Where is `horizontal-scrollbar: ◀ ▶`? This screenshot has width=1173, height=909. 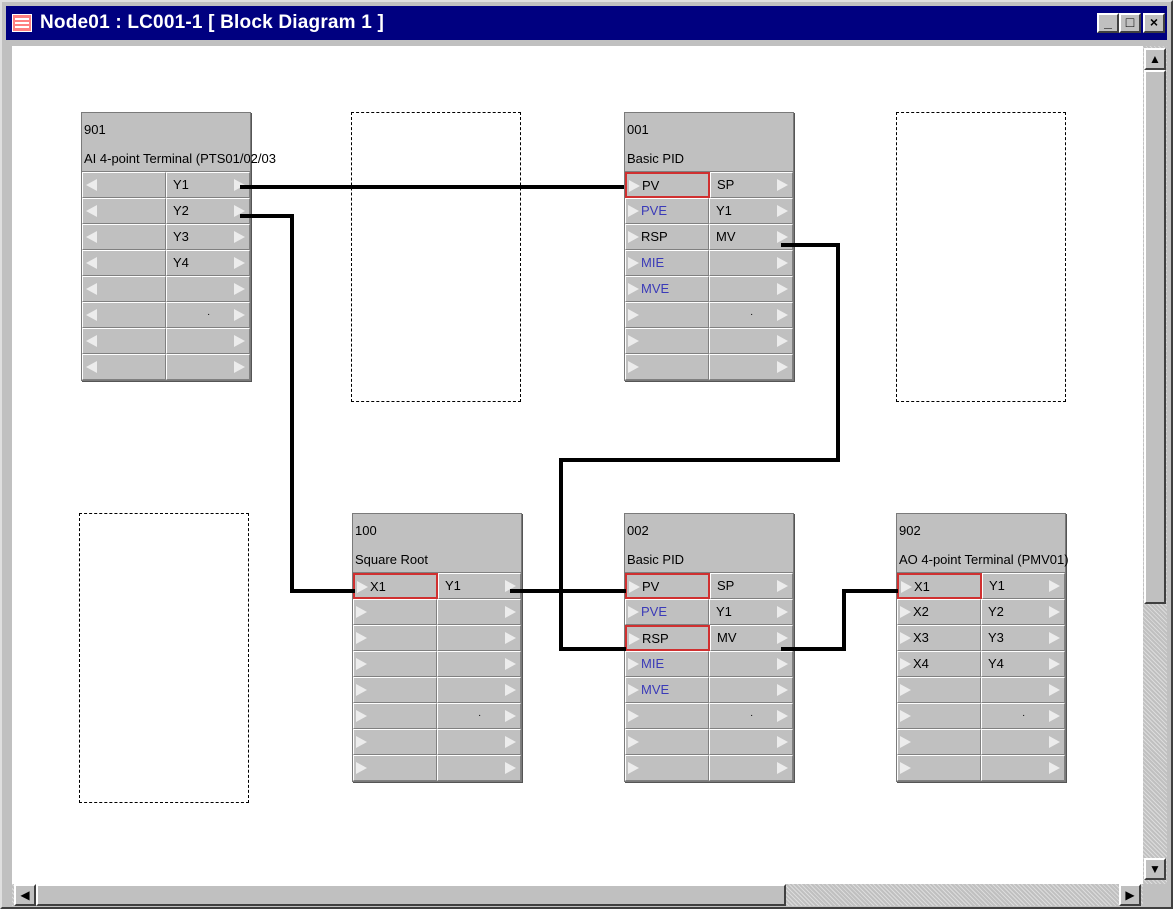
horizontal-scrollbar: ◀ ▶ is located at coordinates (577, 895).